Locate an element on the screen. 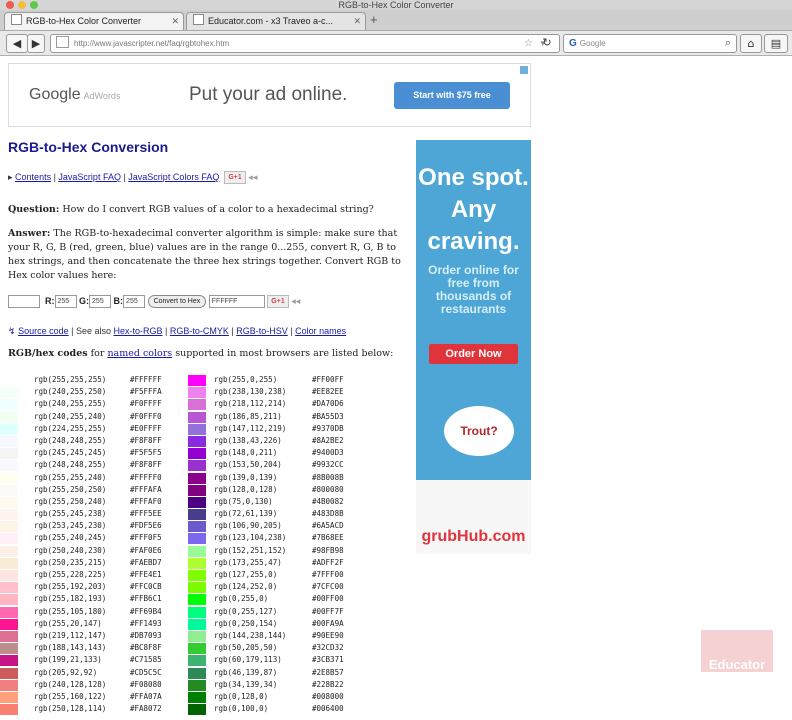  rgb-value: rgb(186,85,211) is located at coordinates (248, 416).